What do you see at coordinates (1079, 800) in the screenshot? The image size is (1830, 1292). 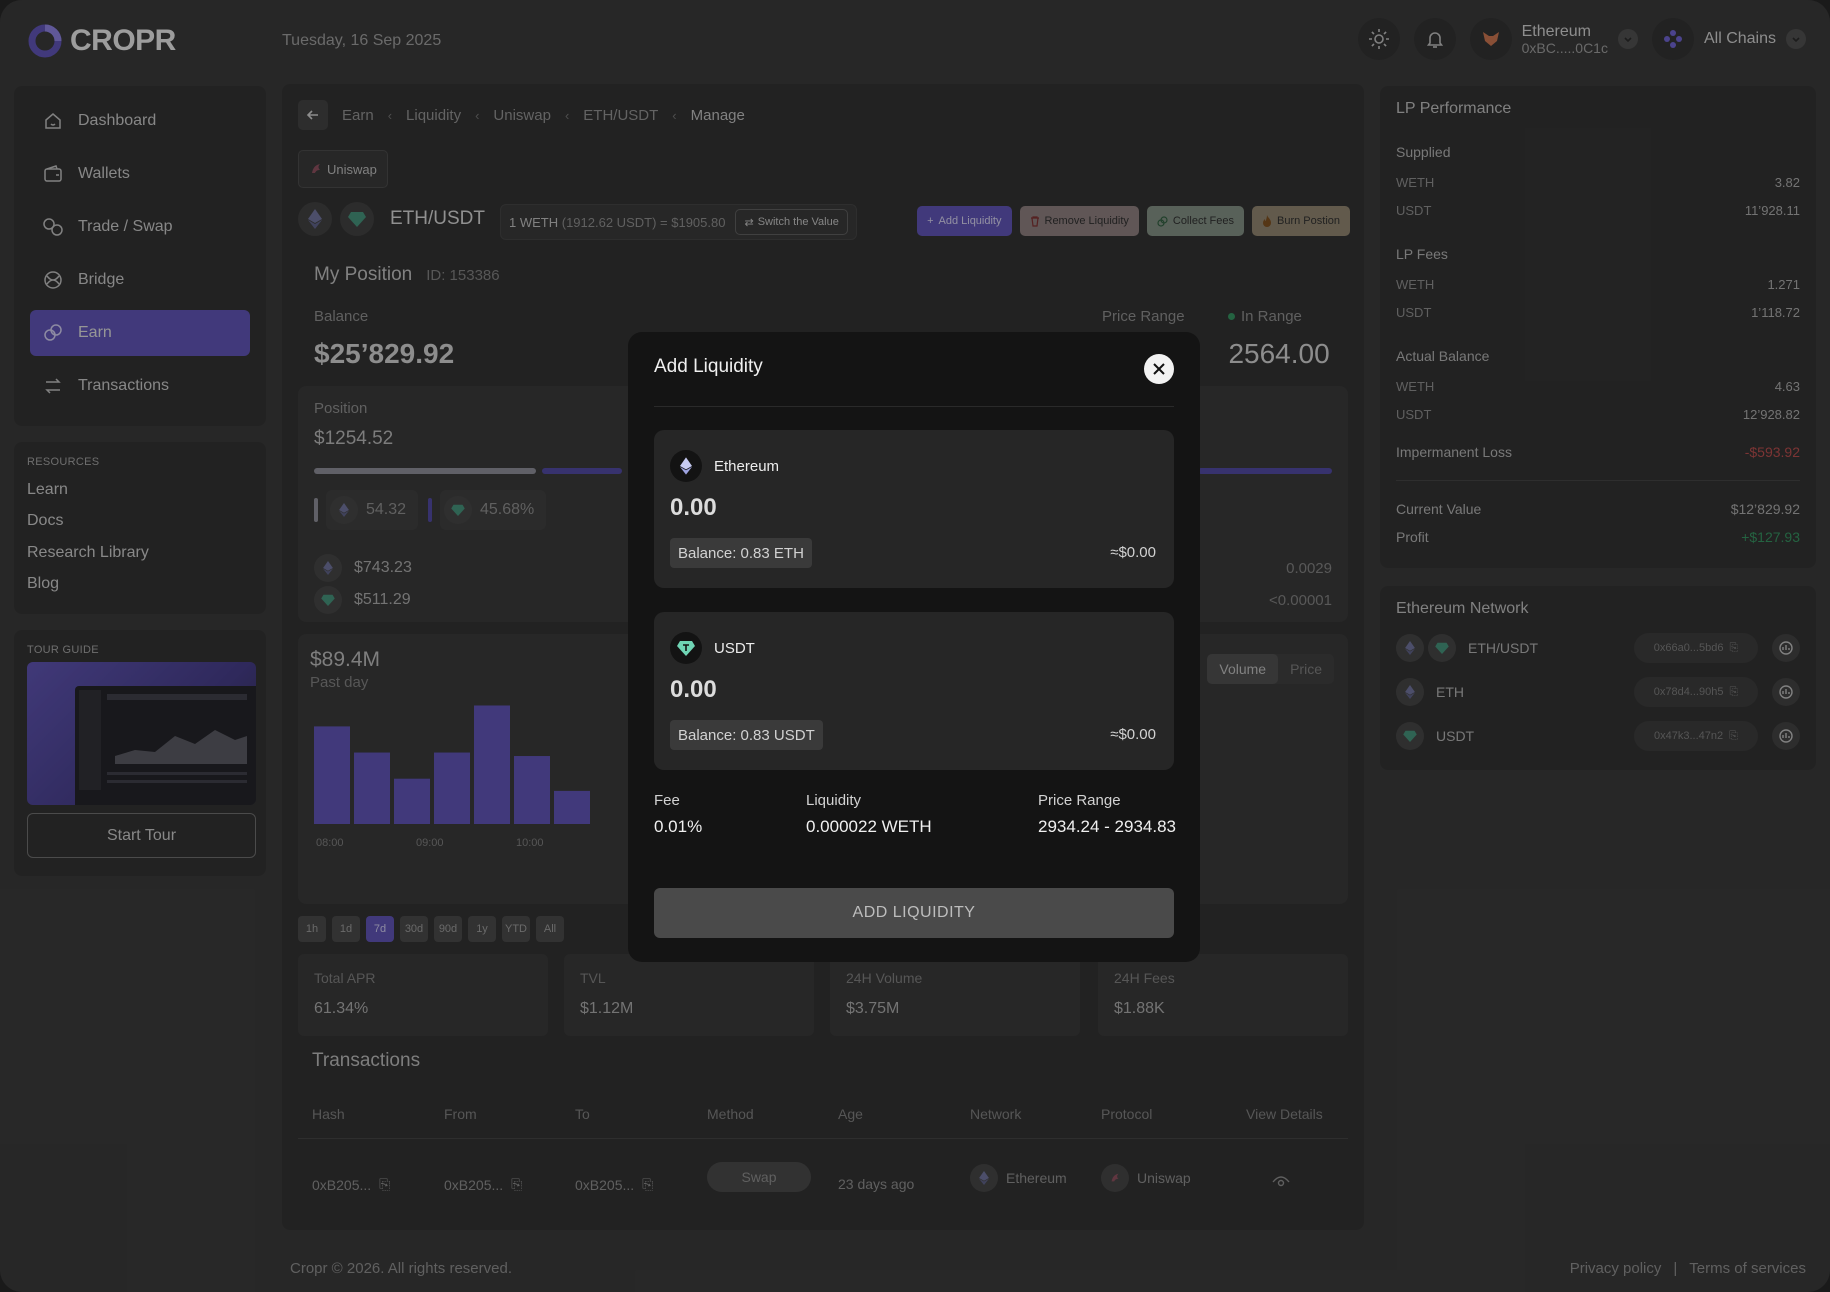 I see `price-range-label: Price Range` at bounding box center [1079, 800].